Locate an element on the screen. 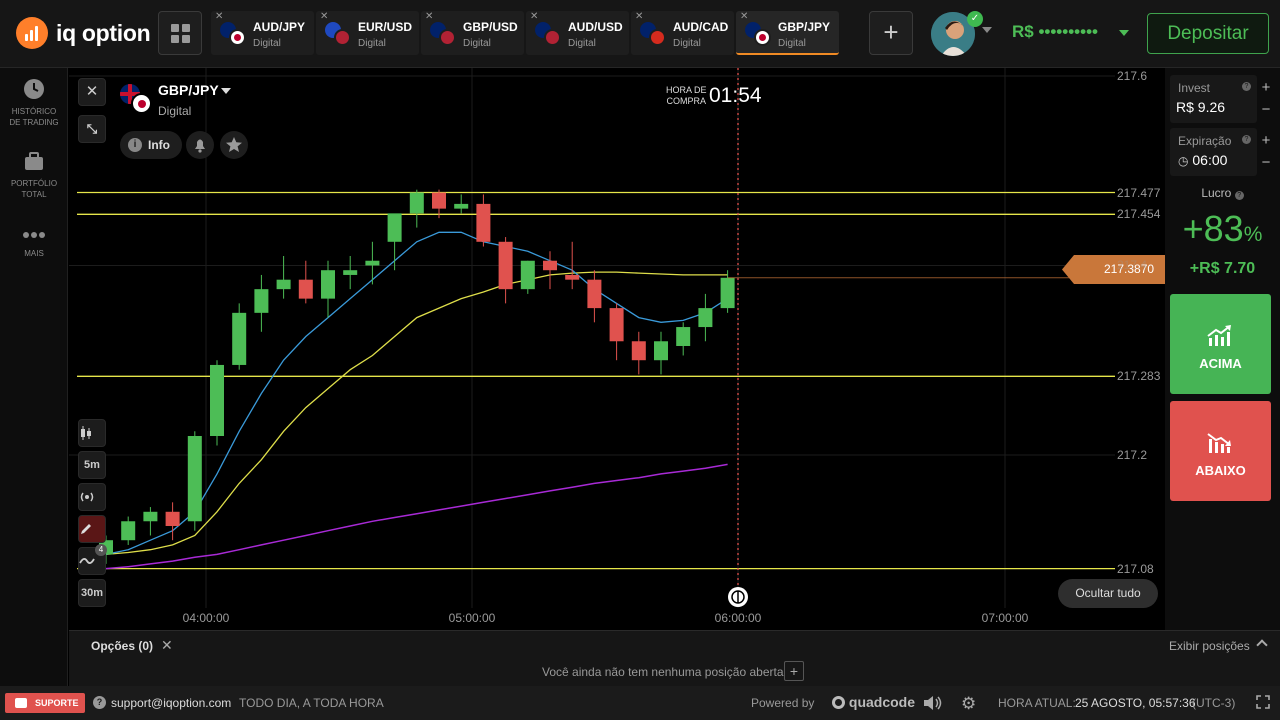  close-icon: ✕ is located at coordinates (167, 645).